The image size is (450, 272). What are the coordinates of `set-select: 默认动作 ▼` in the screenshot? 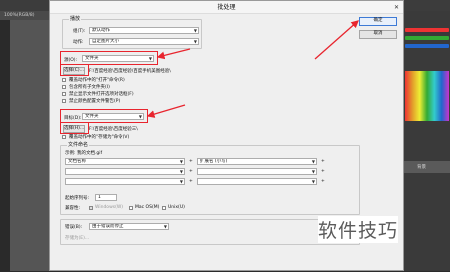 It's located at (144, 30).